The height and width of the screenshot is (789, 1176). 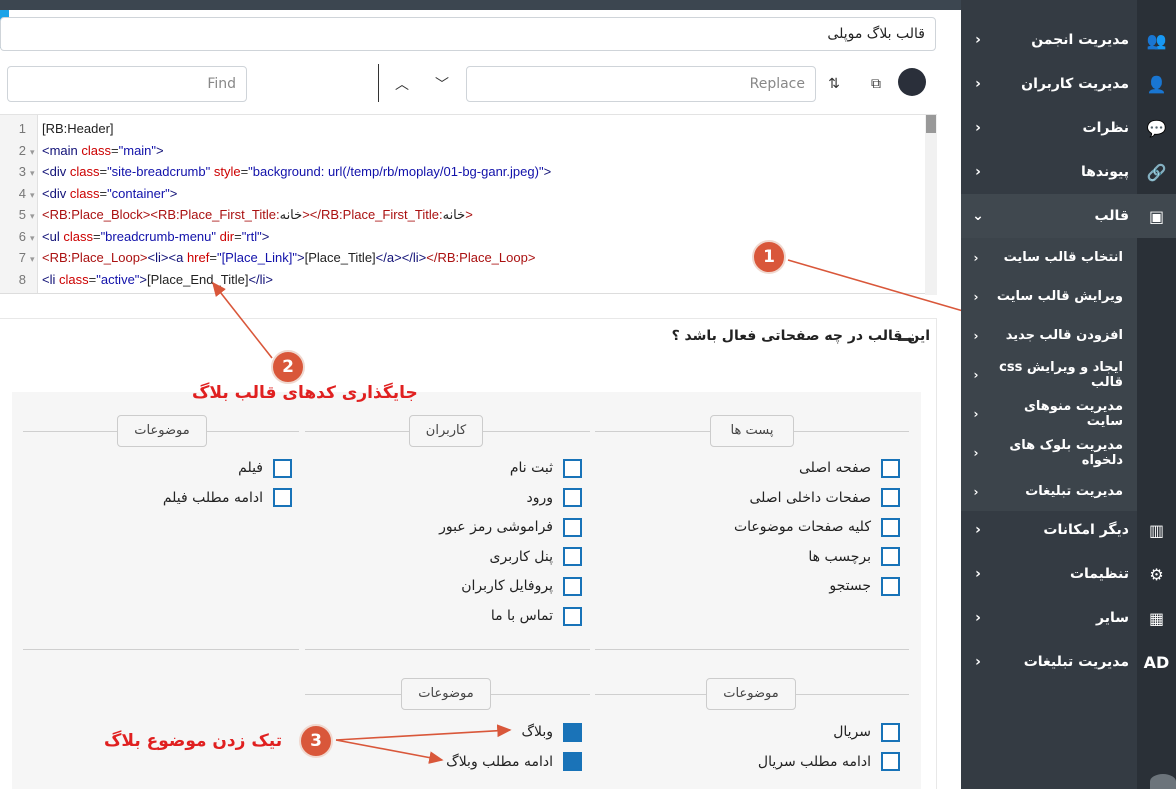 What do you see at coordinates (462, 194) in the screenshot?
I see `code-line: 4 ▾ <div class="container">` at bounding box center [462, 194].